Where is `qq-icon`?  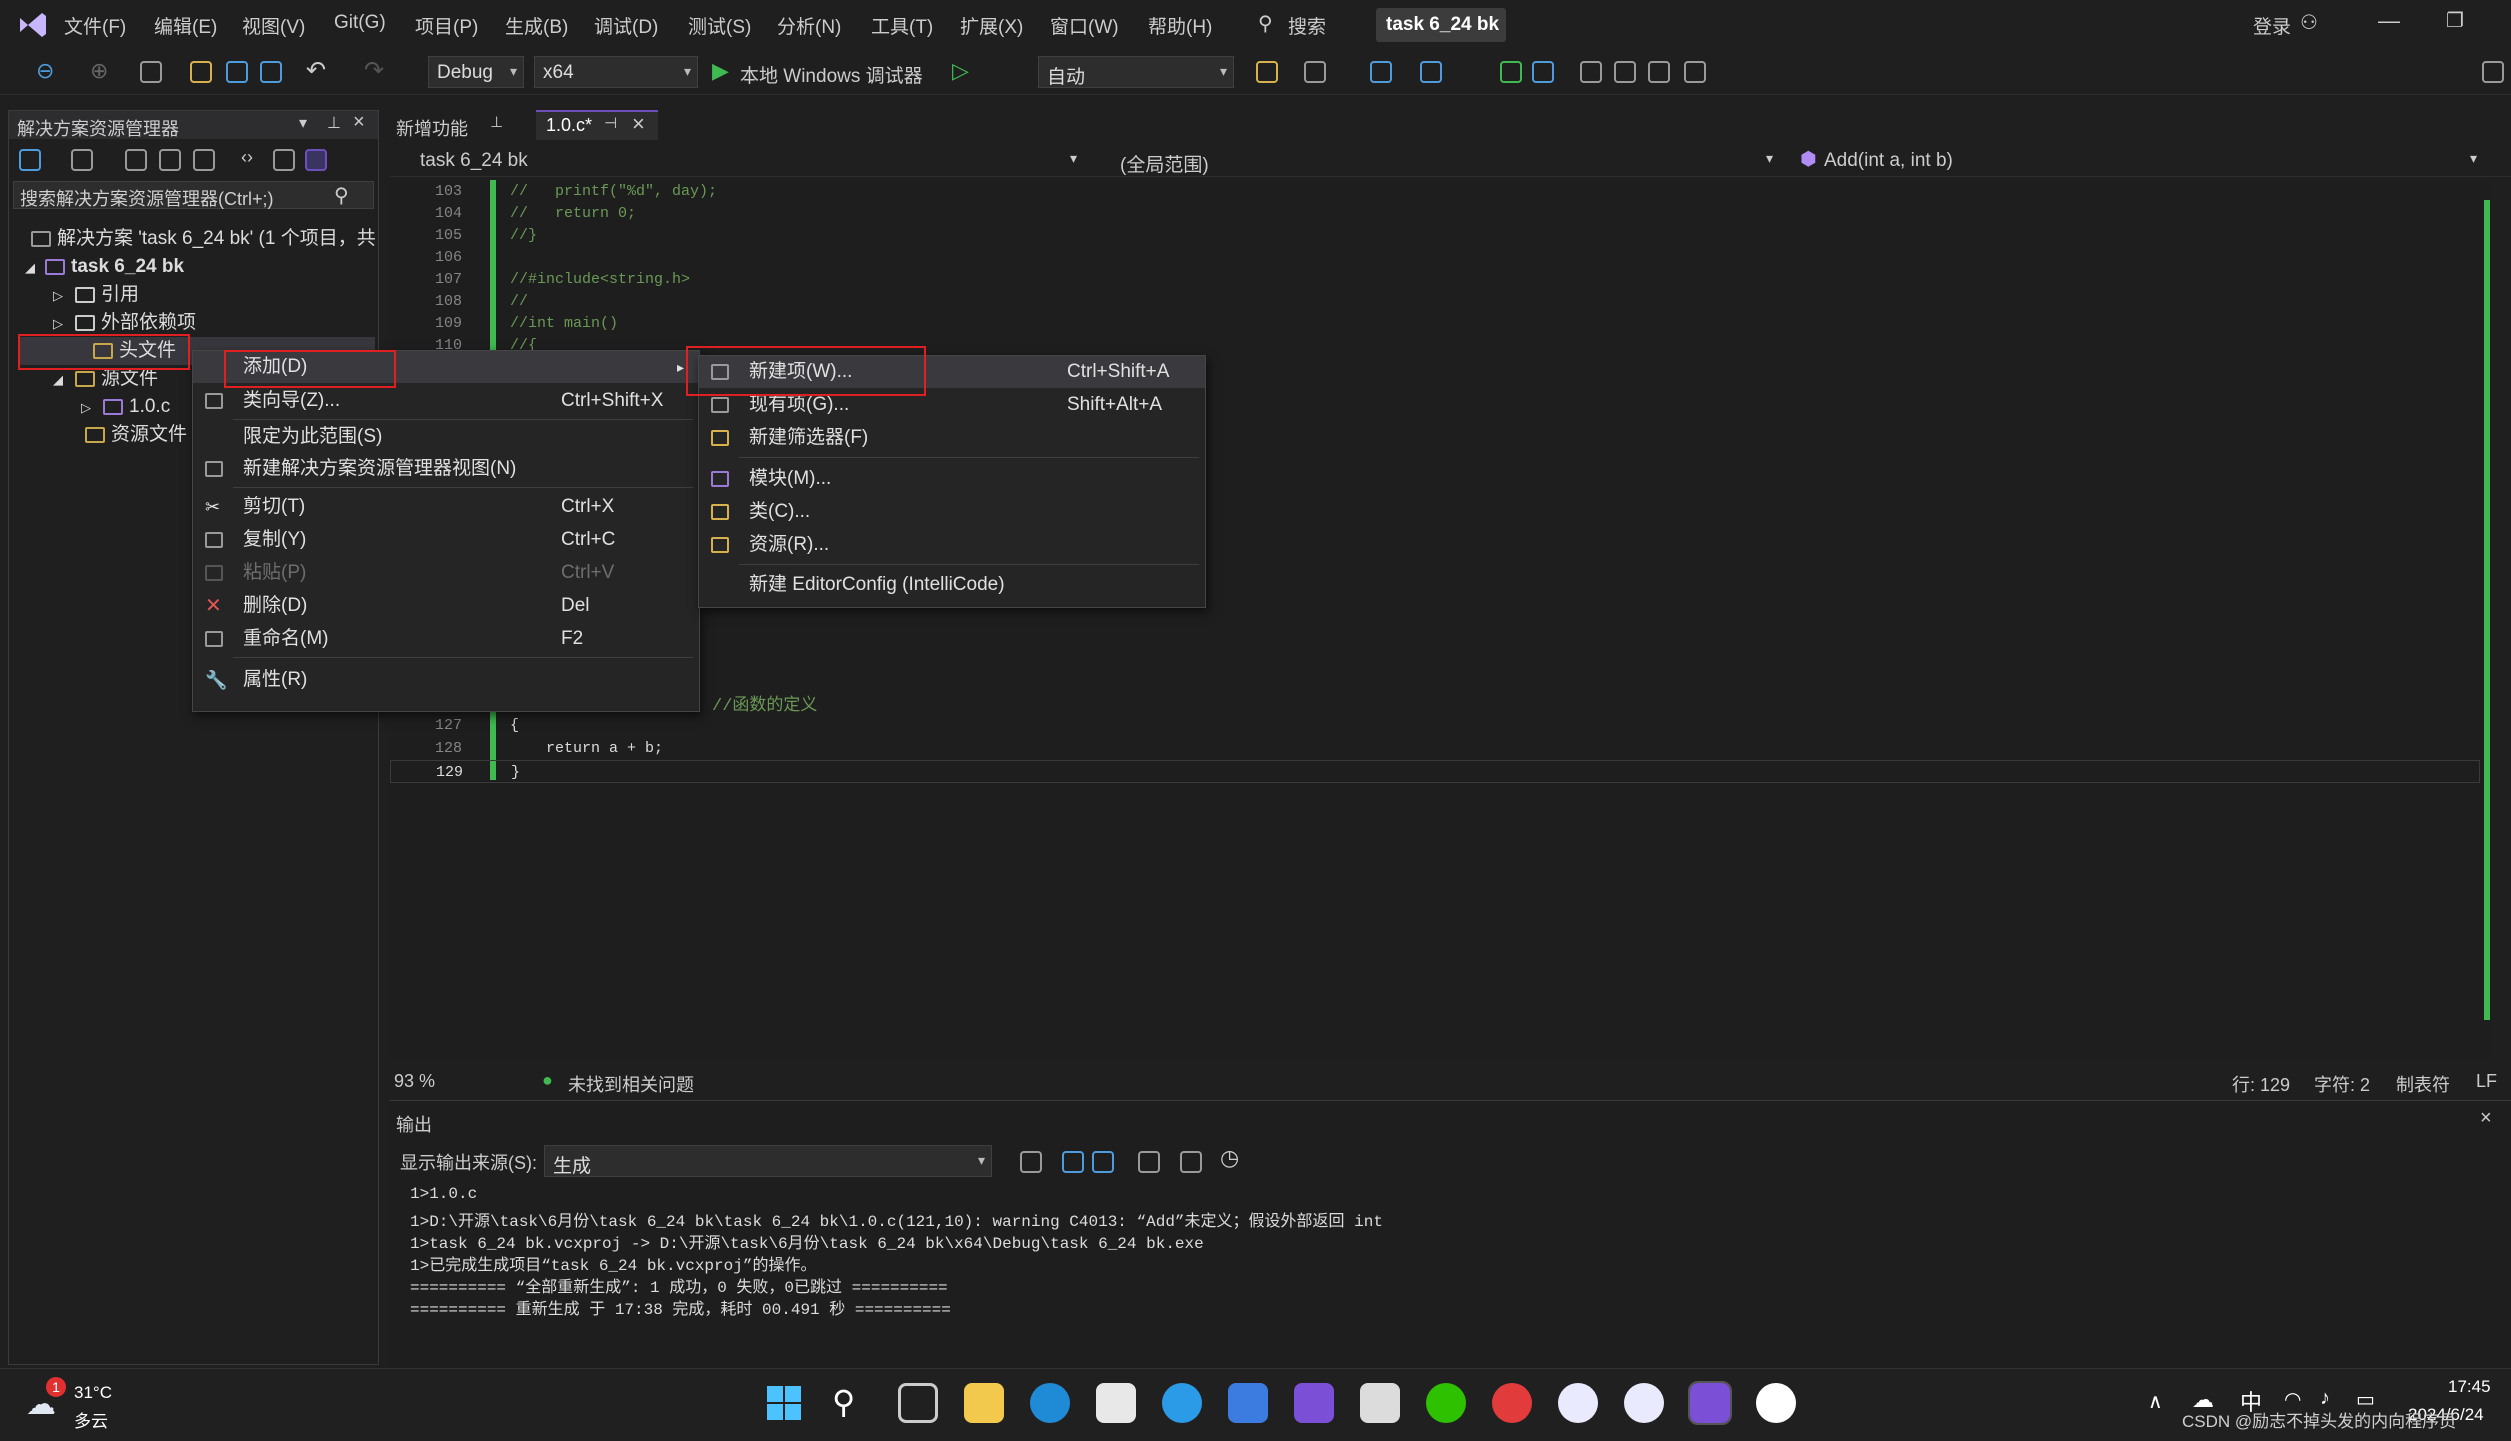 qq-icon is located at coordinates (1776, 1403).